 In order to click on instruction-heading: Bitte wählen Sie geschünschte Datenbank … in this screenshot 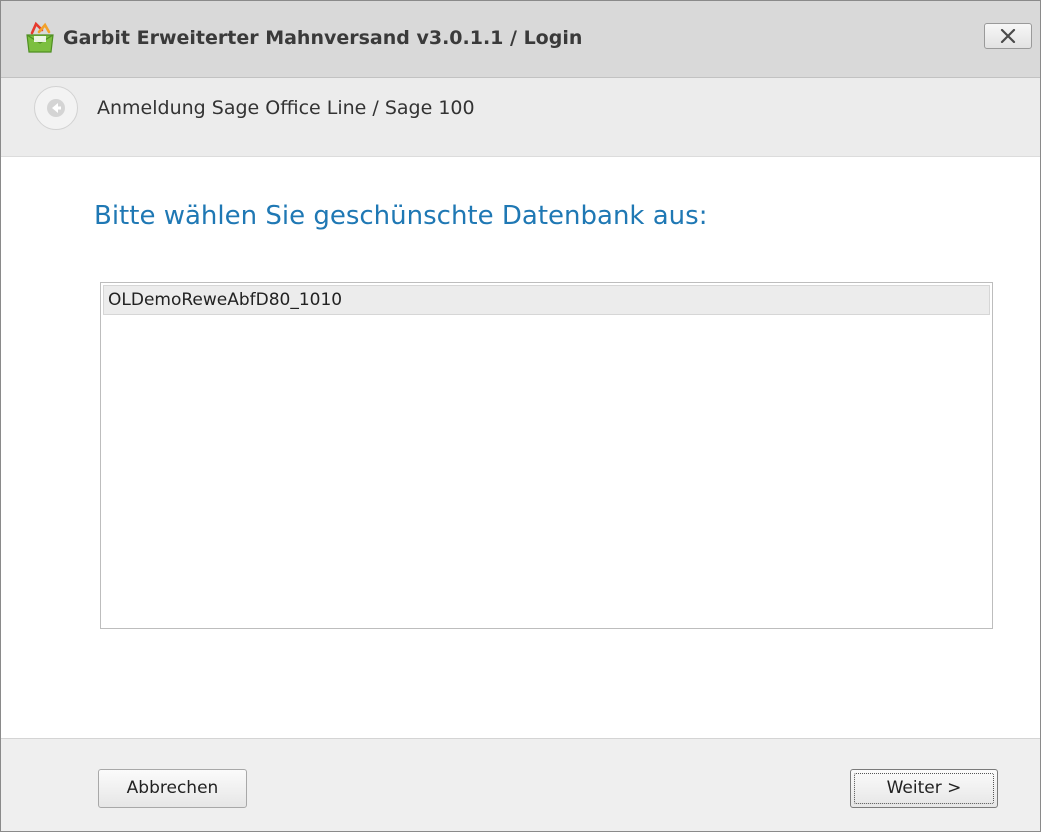, I will do `click(401, 216)`.